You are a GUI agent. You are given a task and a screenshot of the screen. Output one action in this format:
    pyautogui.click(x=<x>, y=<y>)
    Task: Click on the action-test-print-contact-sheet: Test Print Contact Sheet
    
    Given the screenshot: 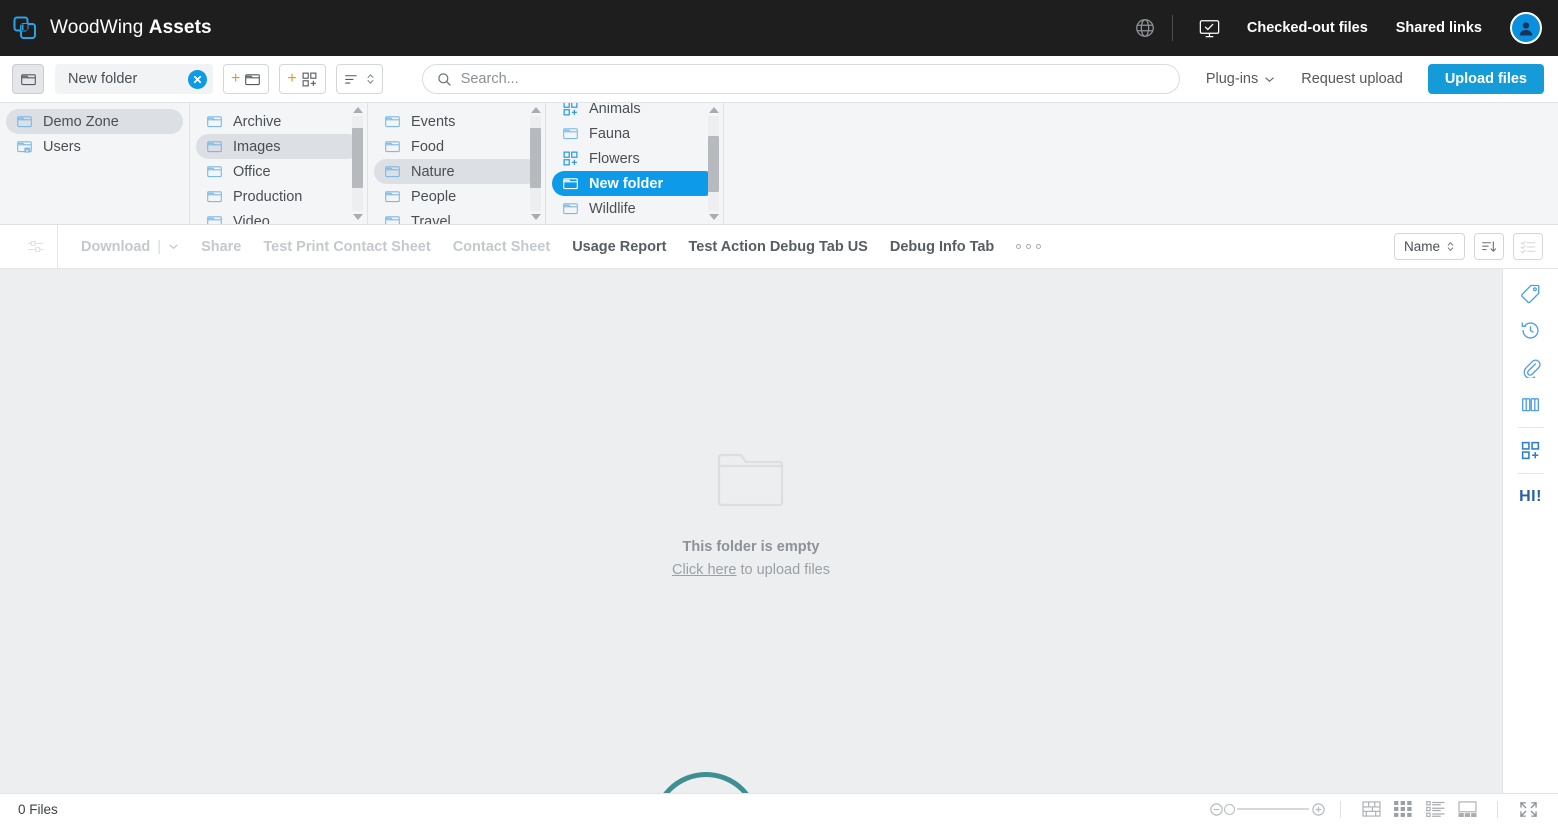 What is the action you would take?
    pyautogui.click(x=347, y=246)
    